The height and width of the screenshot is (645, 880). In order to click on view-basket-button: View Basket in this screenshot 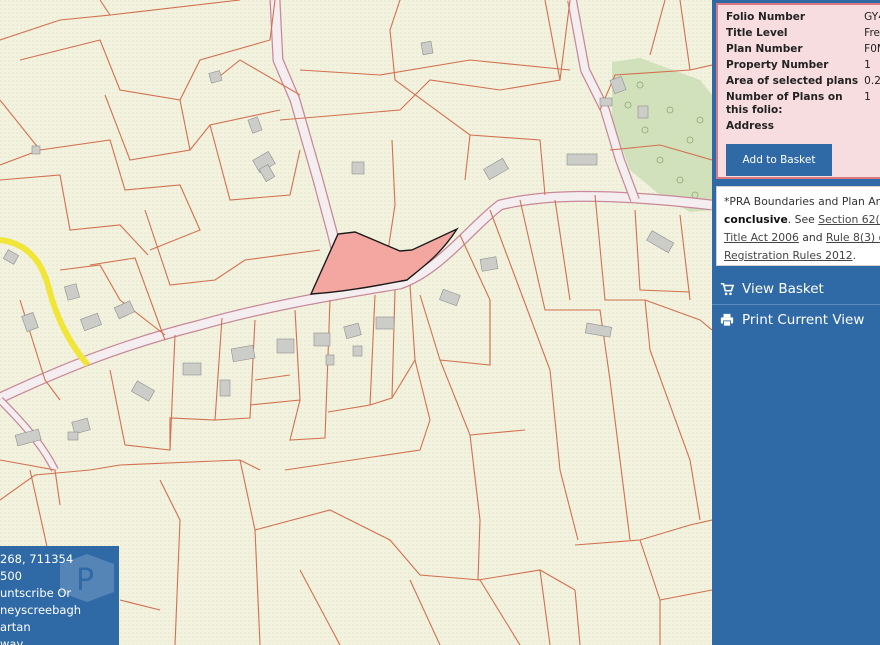, I will do `click(796, 289)`.